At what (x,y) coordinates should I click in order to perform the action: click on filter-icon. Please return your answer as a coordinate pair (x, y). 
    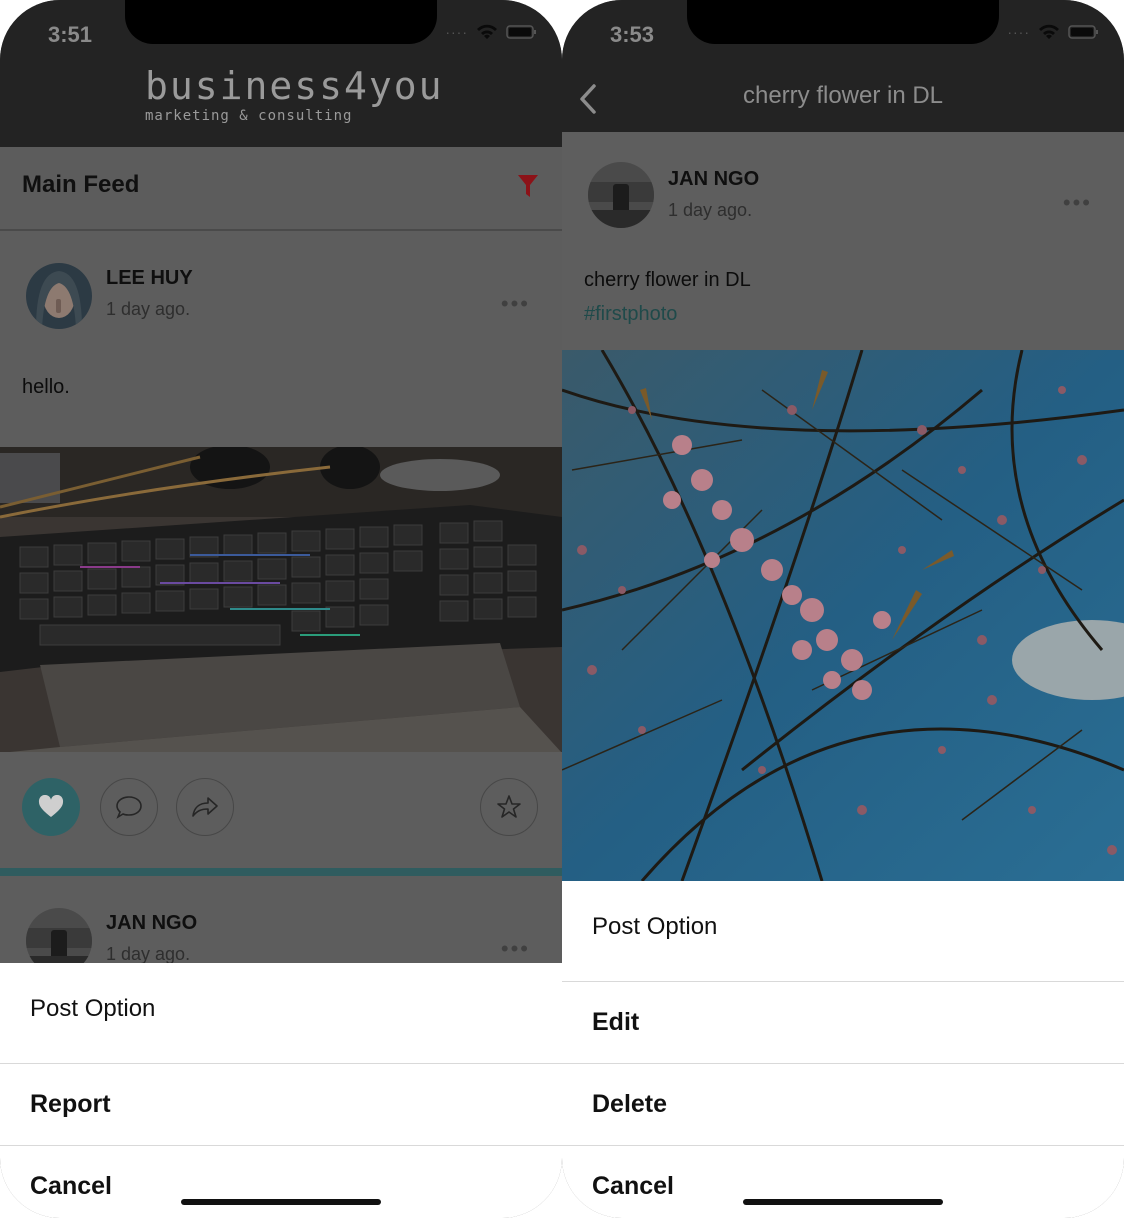
    Looking at the image, I should click on (528, 186).